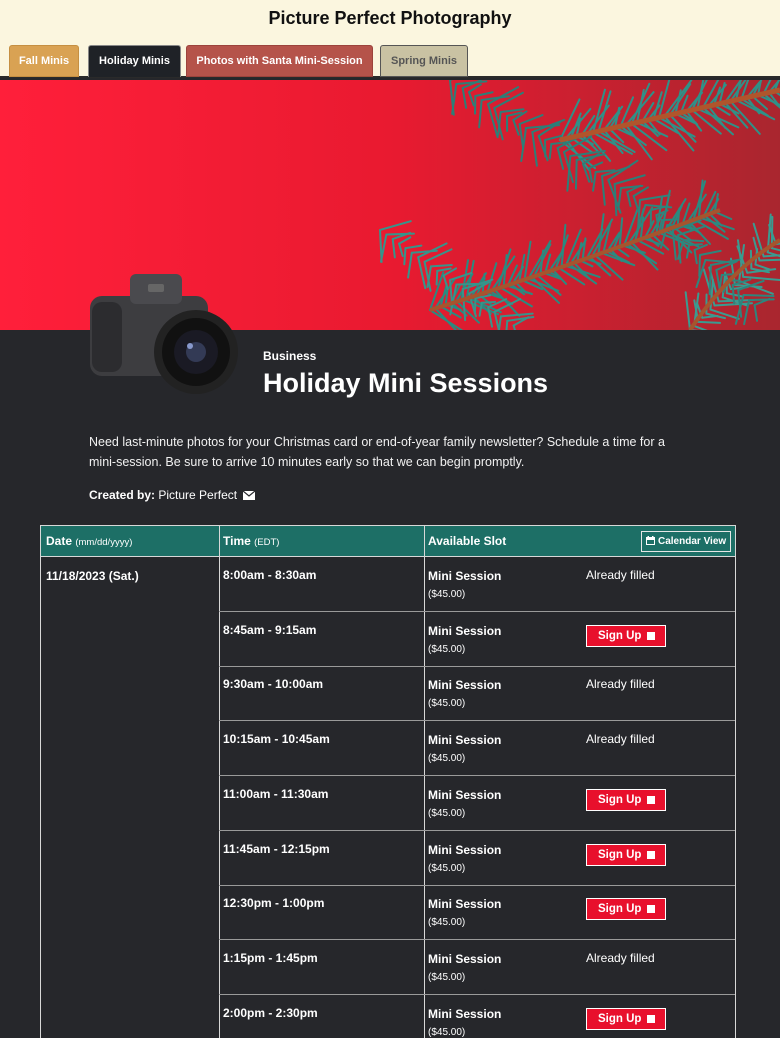 The height and width of the screenshot is (1038, 780). What do you see at coordinates (686, 541) in the screenshot?
I see `calendar-view-button: Calendar View` at bounding box center [686, 541].